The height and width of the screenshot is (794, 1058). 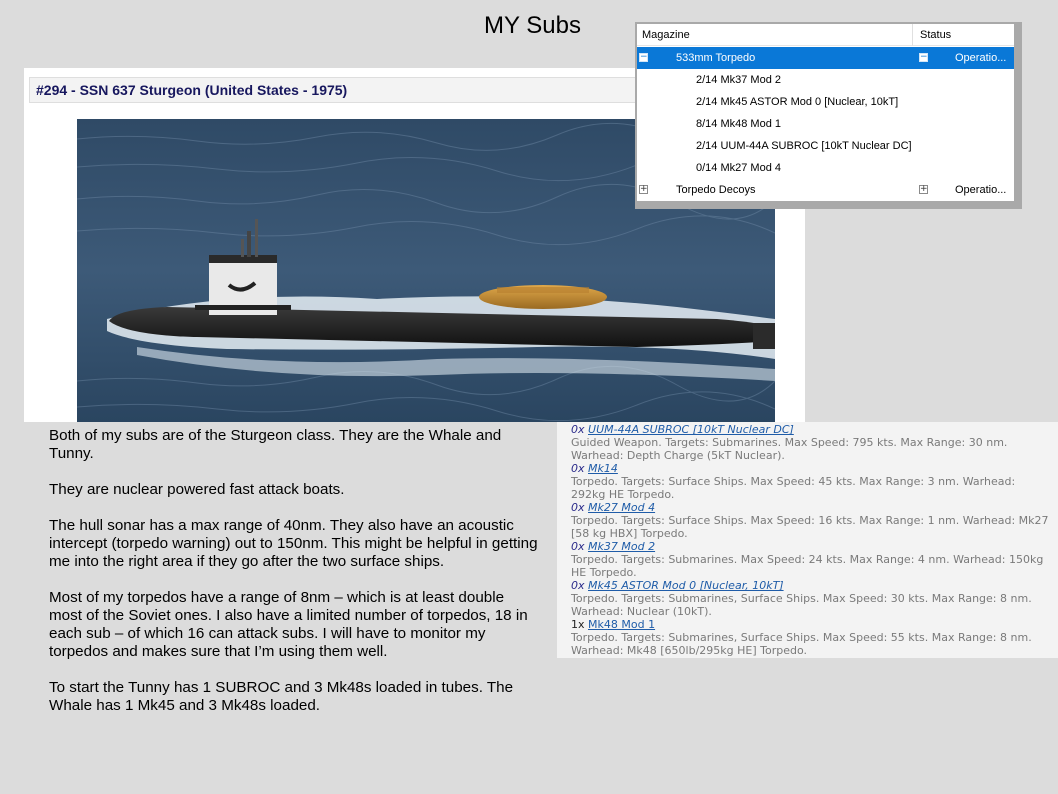 I want to click on magazine-row-label: 2/14 UUM-44A SUBROC [10kT Nuclear DC], so click(x=804, y=146).